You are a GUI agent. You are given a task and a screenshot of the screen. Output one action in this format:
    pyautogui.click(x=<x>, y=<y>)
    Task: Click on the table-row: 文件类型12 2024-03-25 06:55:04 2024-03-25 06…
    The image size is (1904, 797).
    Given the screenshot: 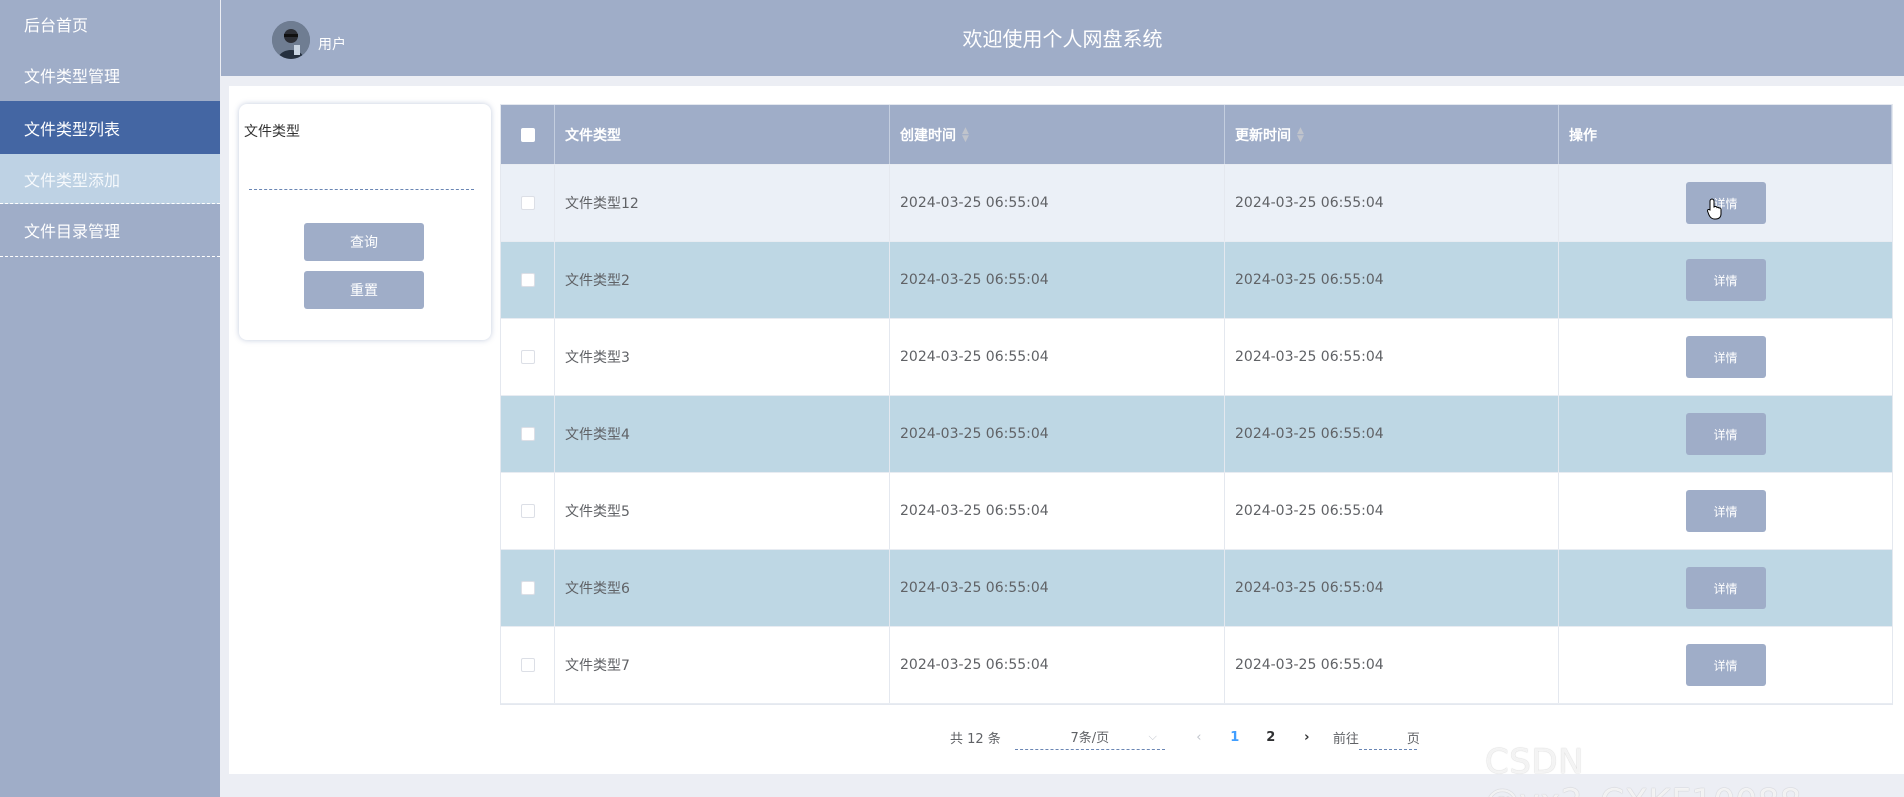 What is the action you would take?
    pyautogui.click(x=1196, y=203)
    